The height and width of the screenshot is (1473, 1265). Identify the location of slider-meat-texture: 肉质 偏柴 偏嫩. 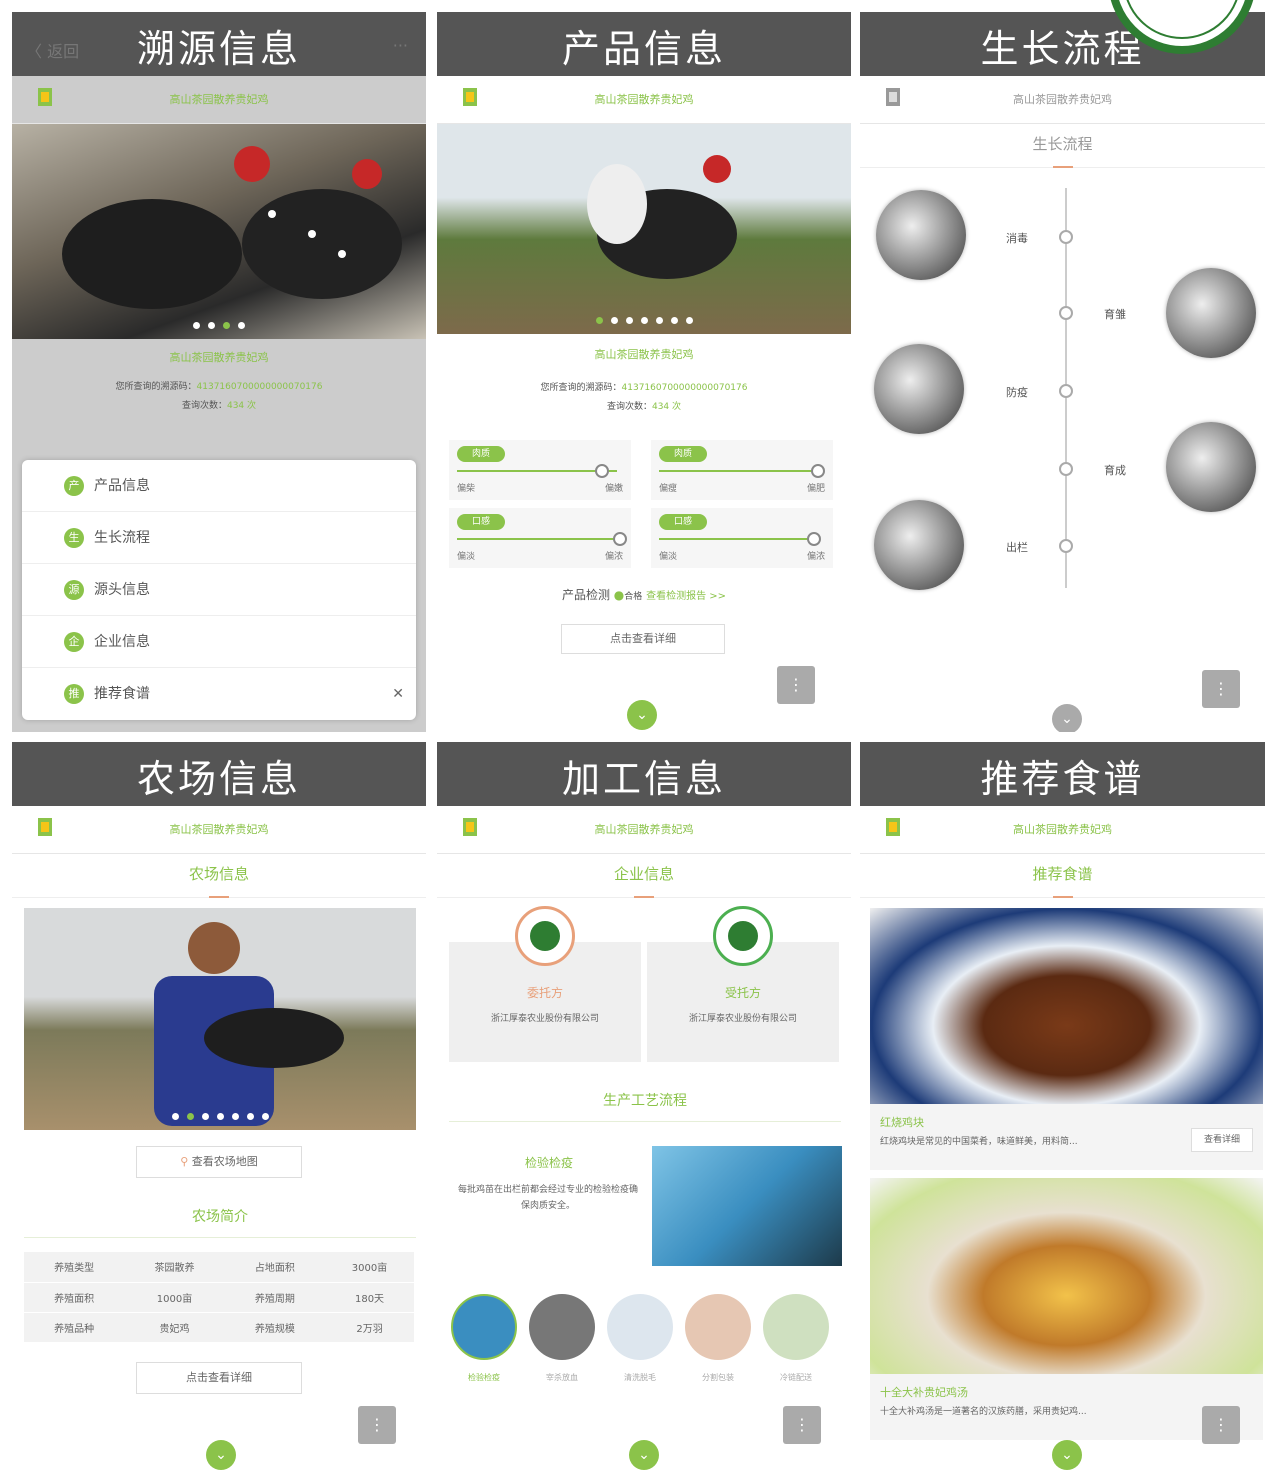
(540, 470).